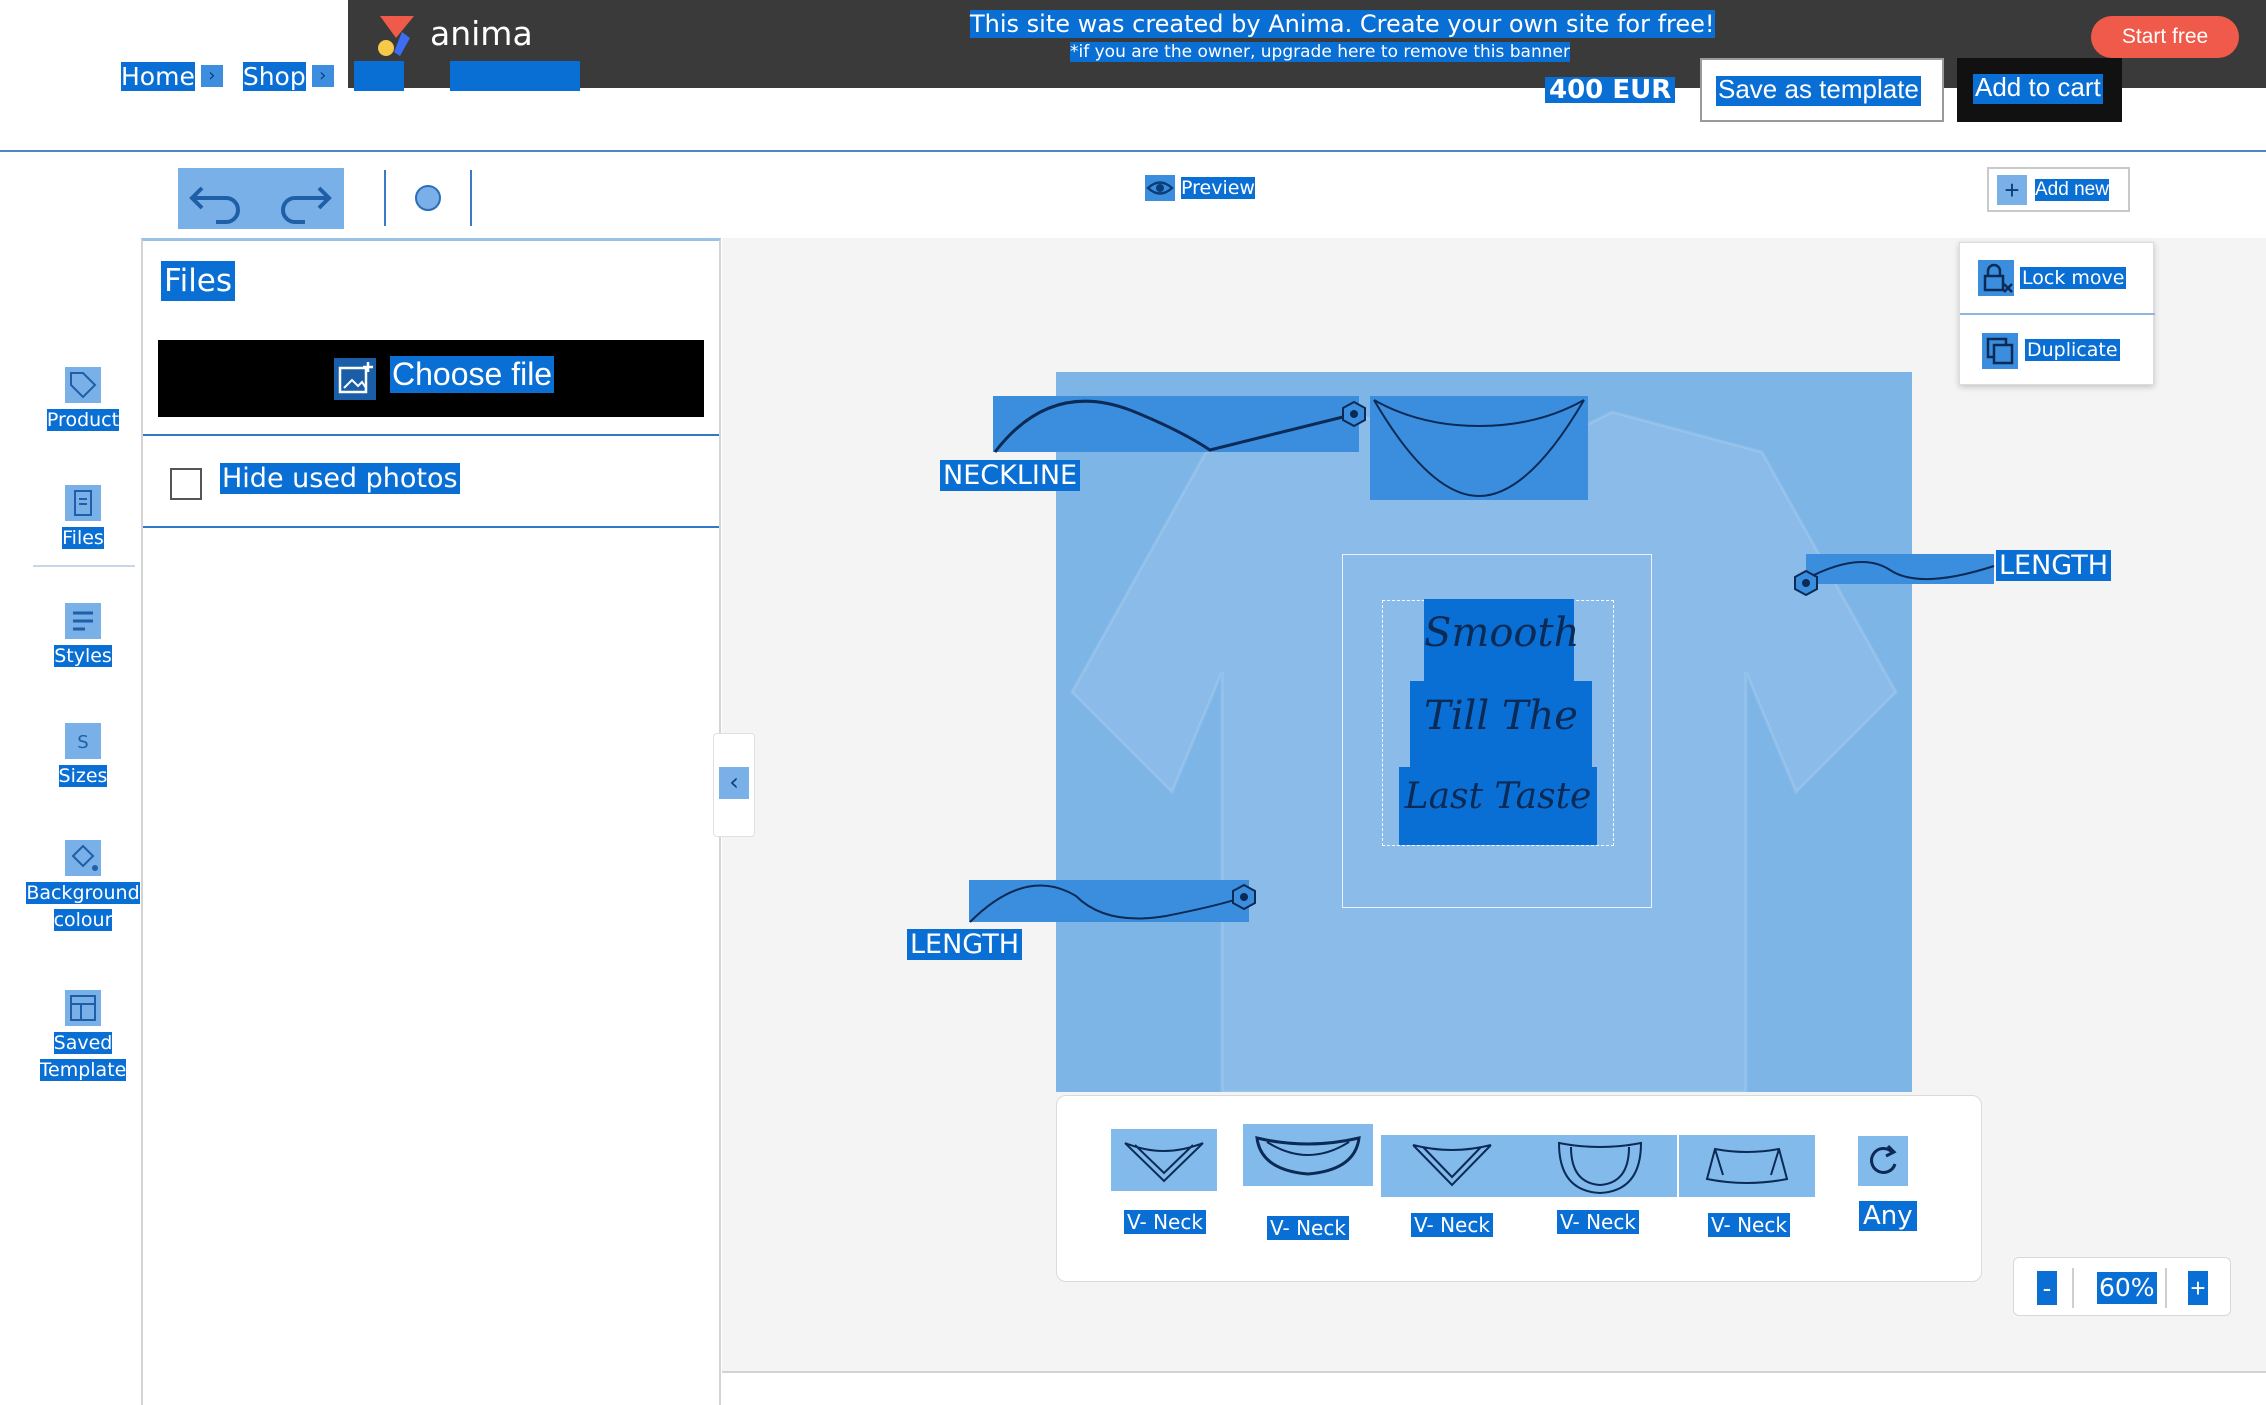  I want to click on choose-file-button: Choose file, so click(431, 378).